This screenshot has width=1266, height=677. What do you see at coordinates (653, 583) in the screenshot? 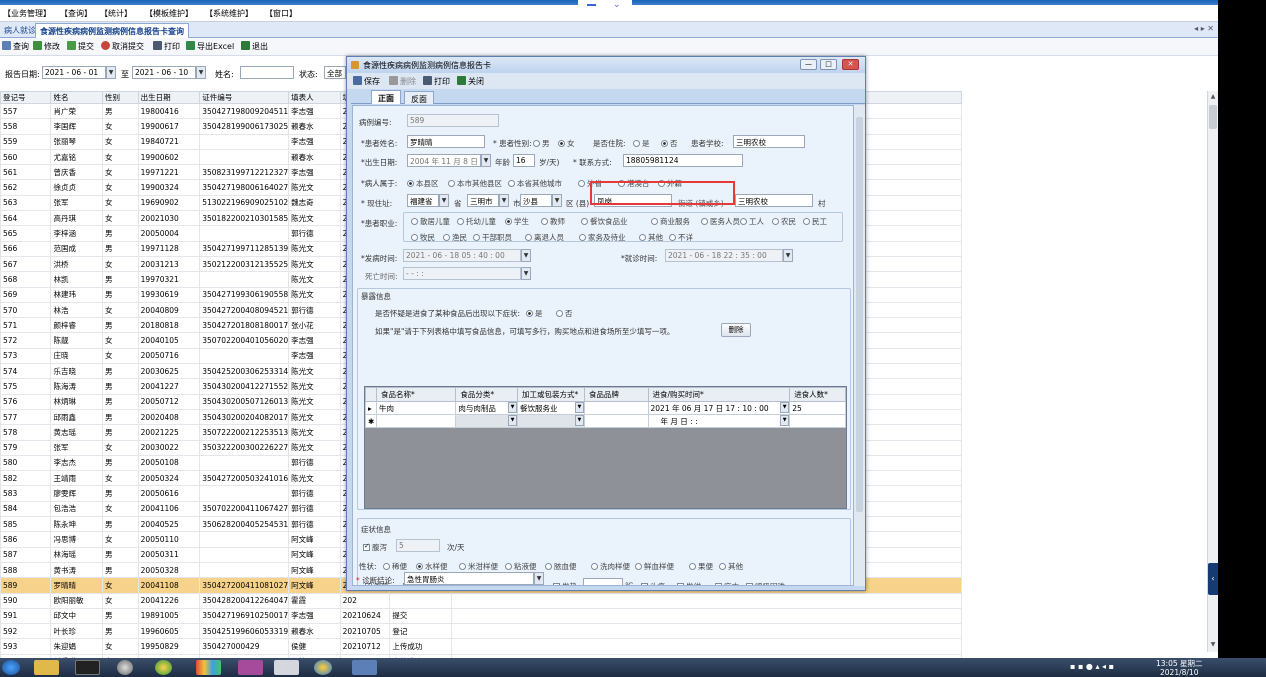
I see `symptom-option: 头痛` at bounding box center [653, 583].